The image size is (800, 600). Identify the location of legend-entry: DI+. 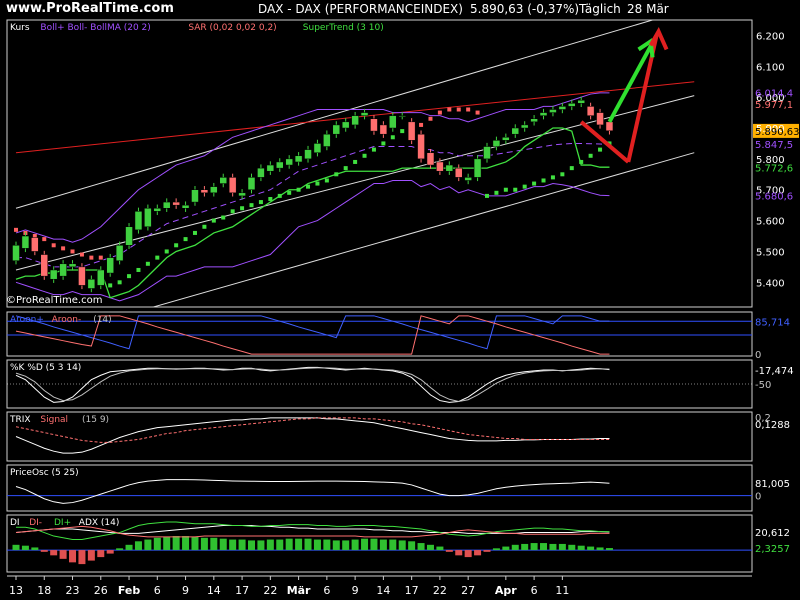
(62, 523).